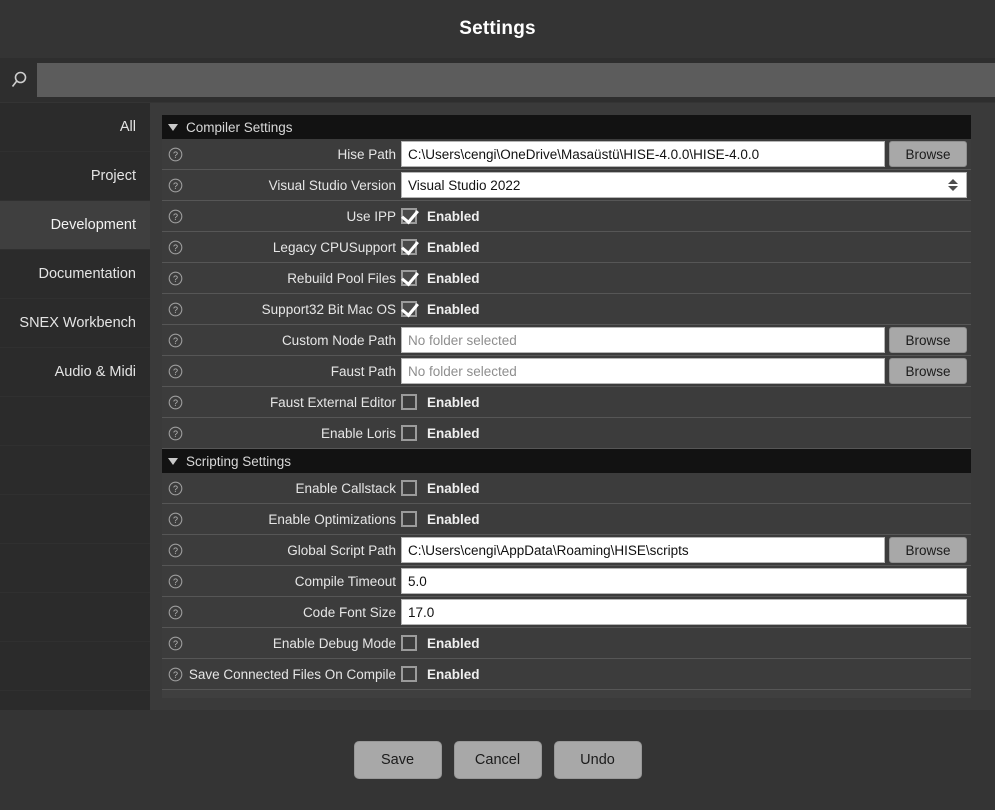  What do you see at coordinates (75, 225) in the screenshot?
I see `sidebar-item-development: Development` at bounding box center [75, 225].